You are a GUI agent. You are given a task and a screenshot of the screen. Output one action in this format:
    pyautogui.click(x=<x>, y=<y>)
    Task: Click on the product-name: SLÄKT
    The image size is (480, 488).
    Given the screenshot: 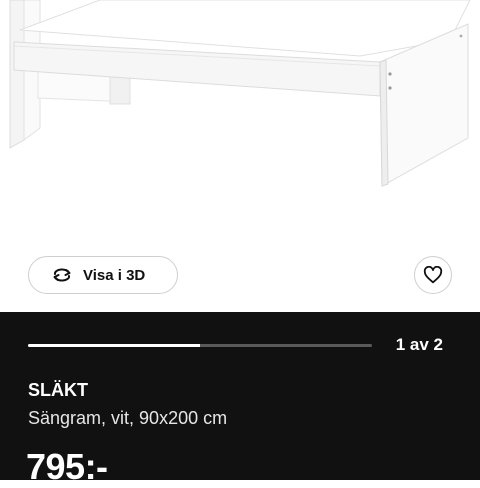 What is the action you would take?
    pyautogui.click(x=58, y=390)
    